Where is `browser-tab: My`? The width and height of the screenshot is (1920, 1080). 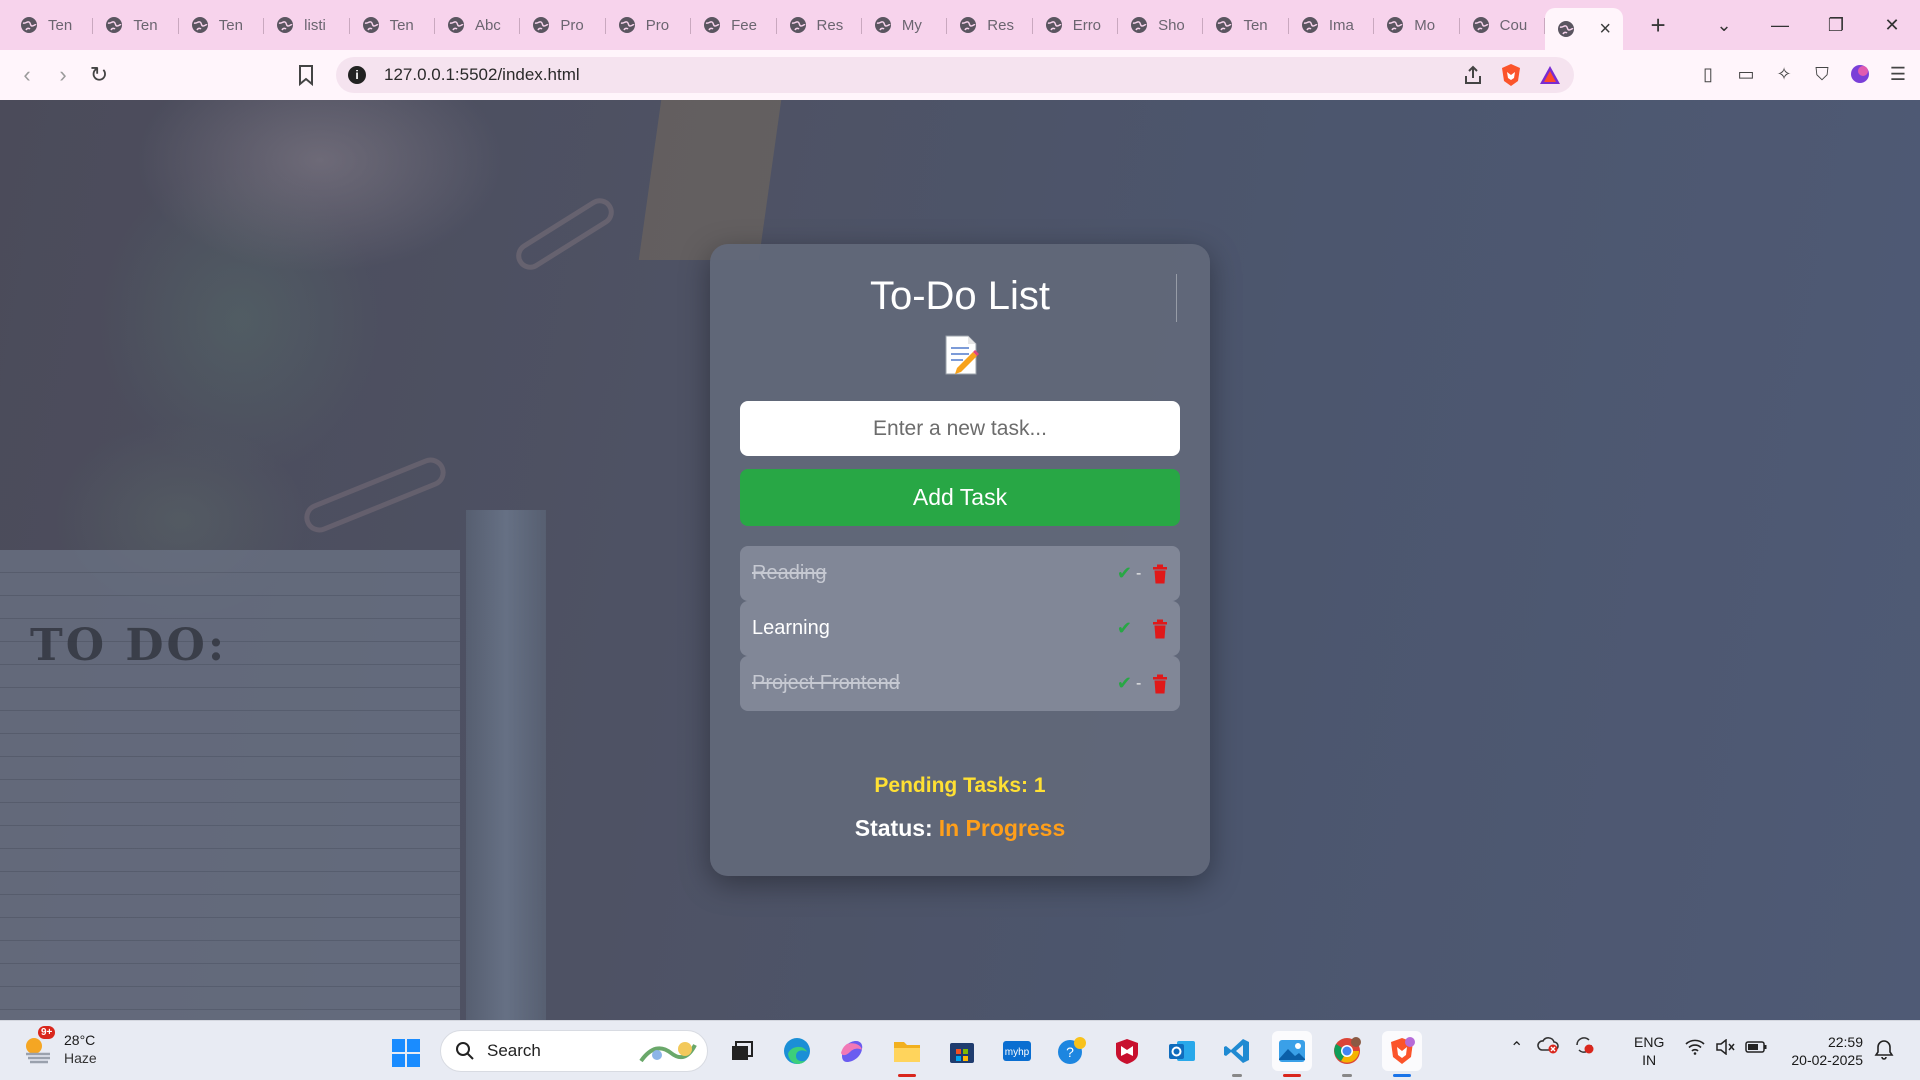
browser-tab: My is located at coordinates (905, 25).